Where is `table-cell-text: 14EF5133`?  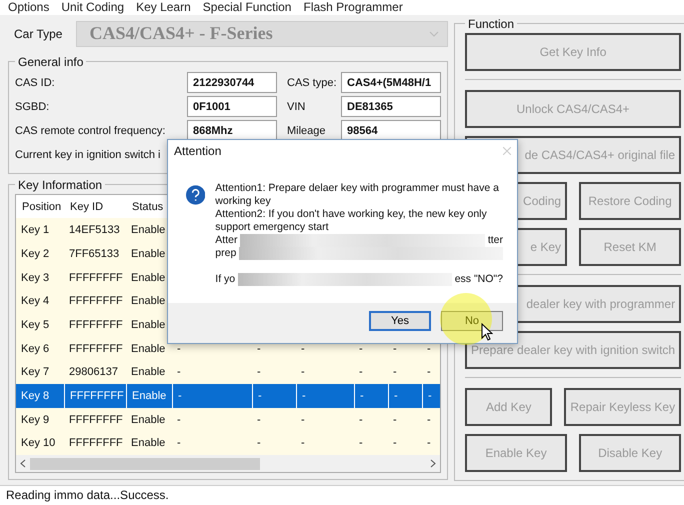 table-cell-text: 14EF5133 is located at coordinates (94, 230).